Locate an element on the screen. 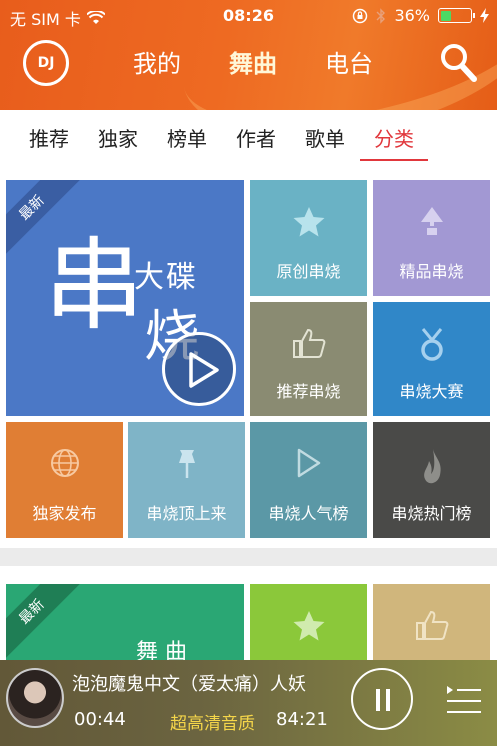 The width and height of the screenshot is (497, 746). pause-button is located at coordinates (382, 699).